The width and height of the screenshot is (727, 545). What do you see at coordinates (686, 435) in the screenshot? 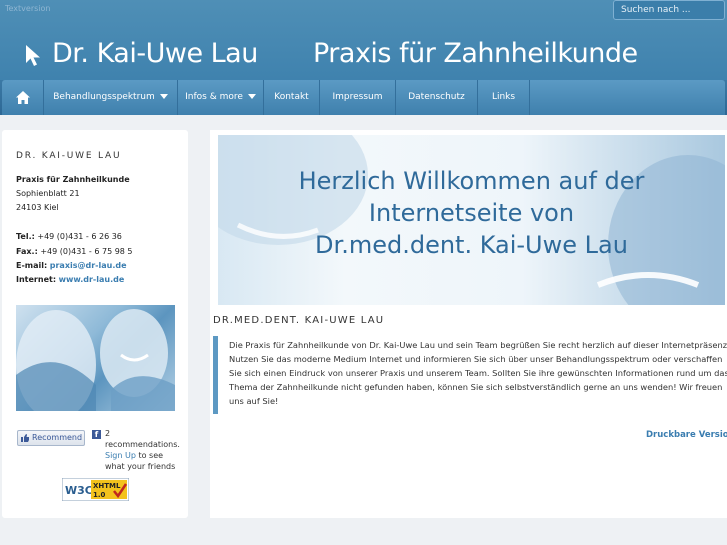
I see `print-version-link: Druckbare Version` at bounding box center [686, 435].